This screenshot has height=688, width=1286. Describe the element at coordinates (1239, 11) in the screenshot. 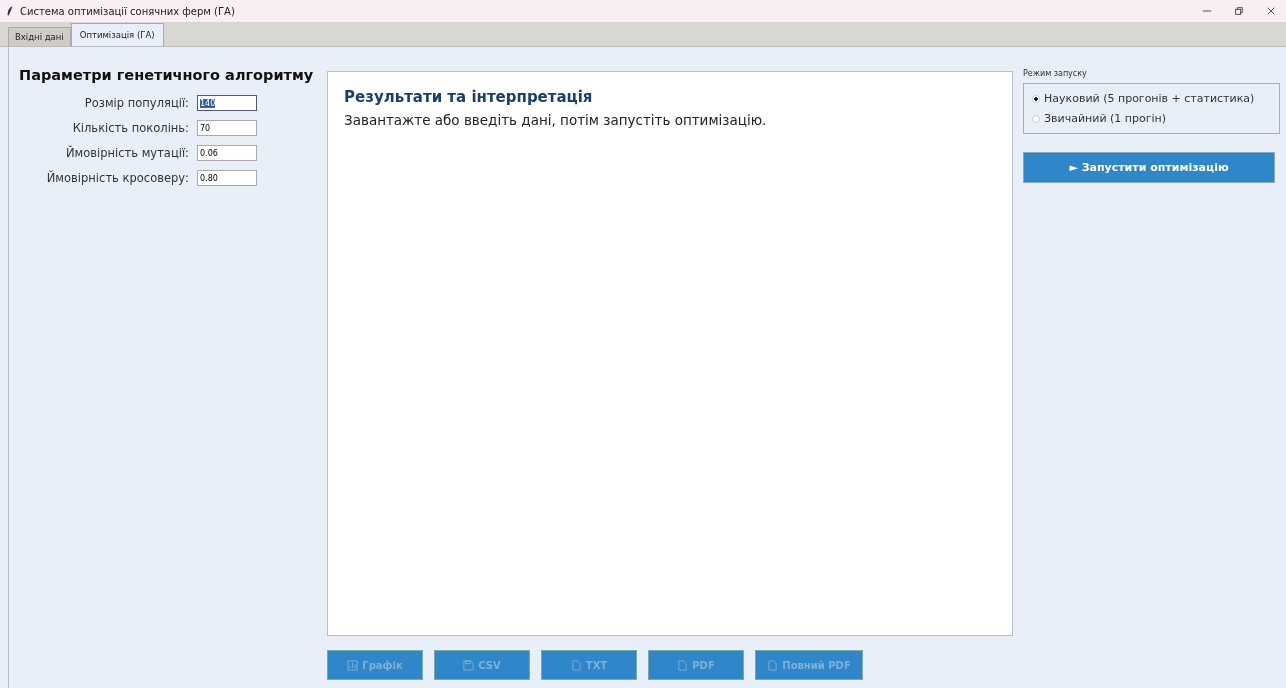

I see `restore-icon` at that location.